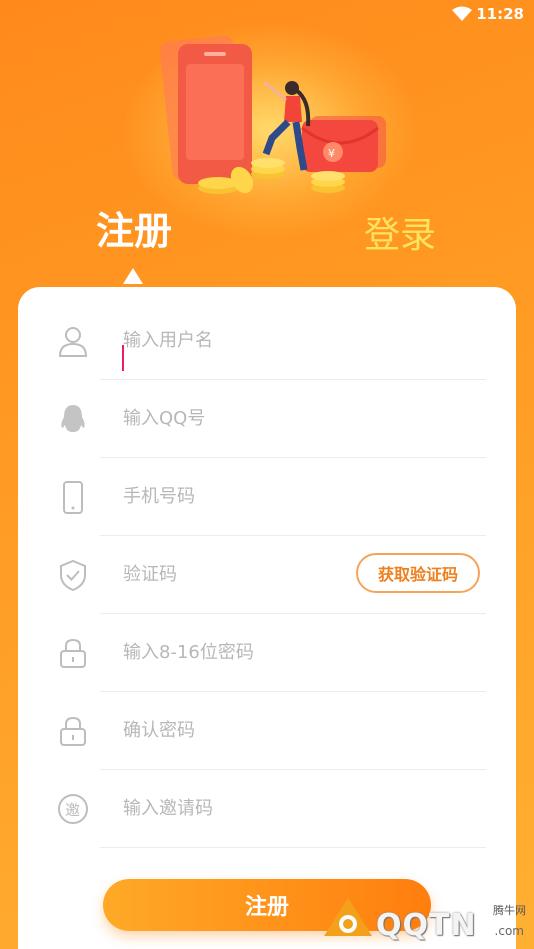 The height and width of the screenshot is (949, 534). I want to click on invite-code-input, so click(253, 808).